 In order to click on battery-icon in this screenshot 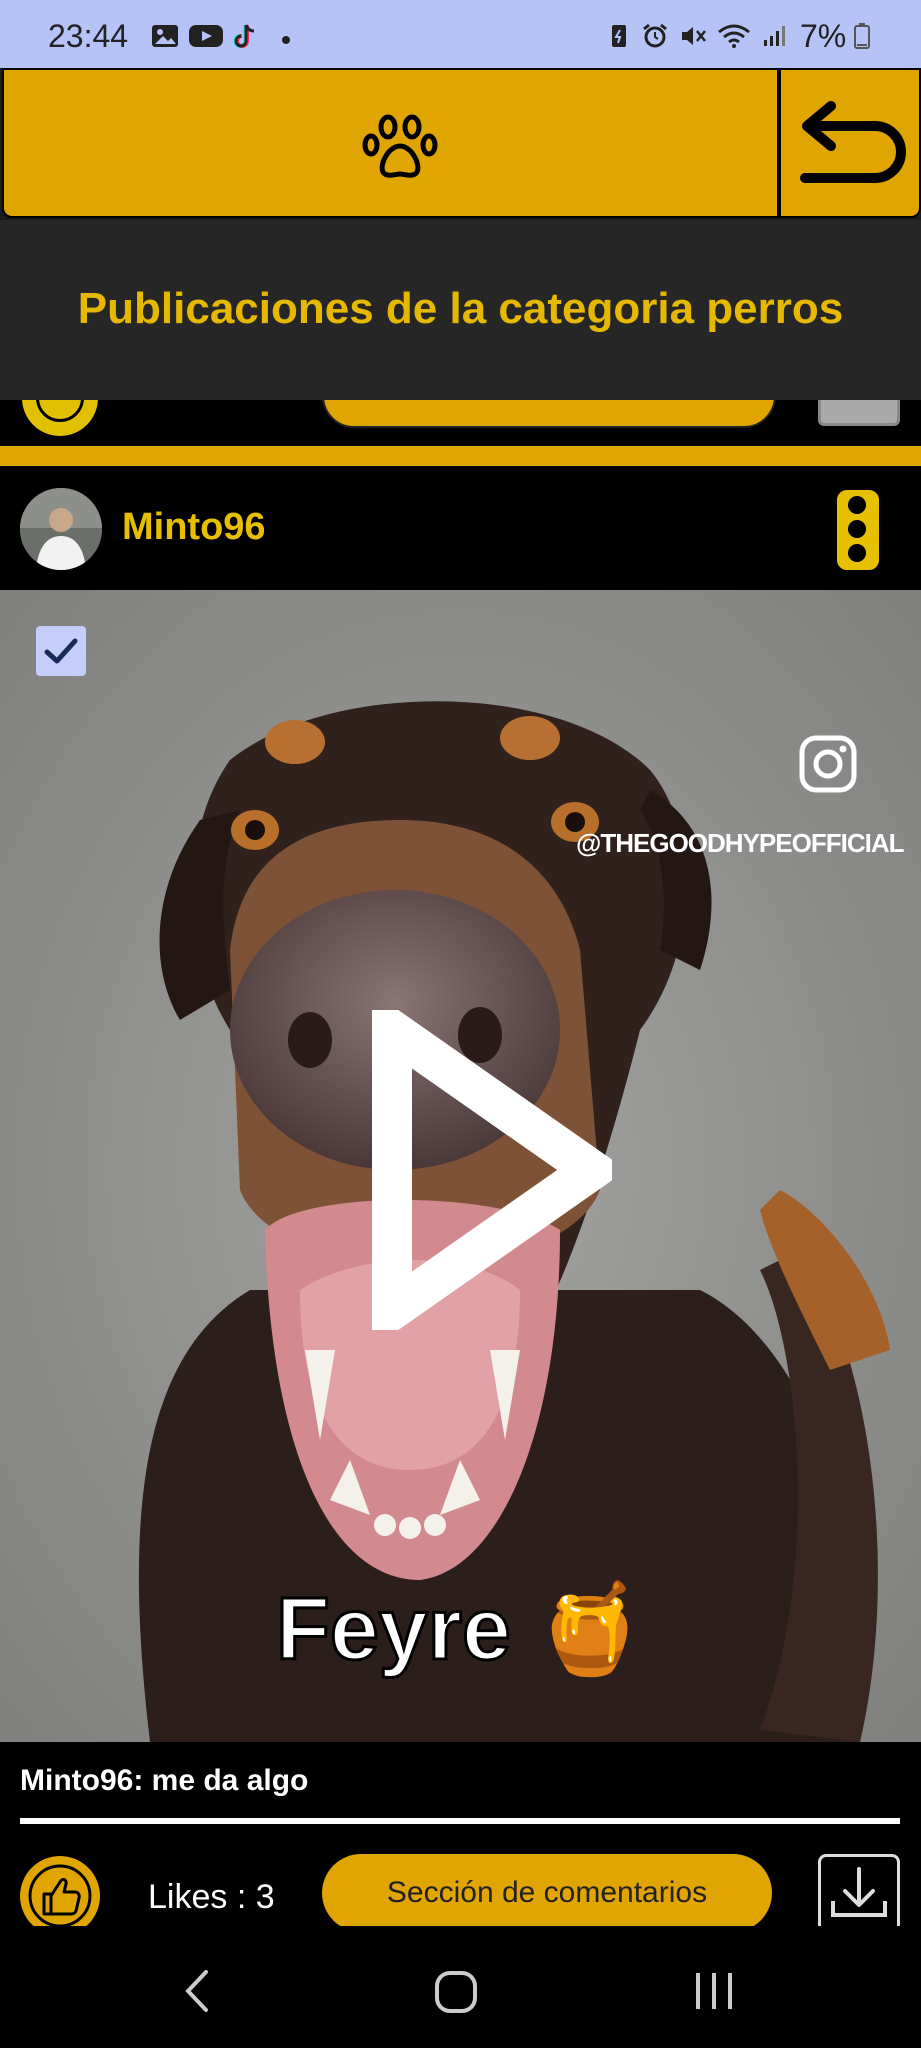, I will do `click(862, 36)`.